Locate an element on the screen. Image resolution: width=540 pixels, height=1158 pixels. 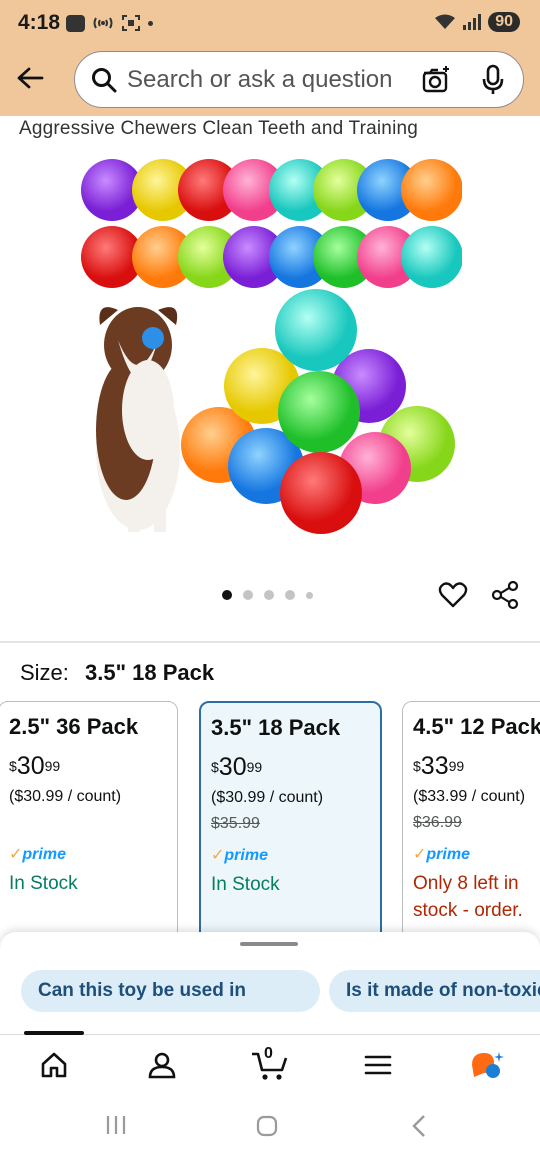
signal-icon is located at coordinates (472, 22).